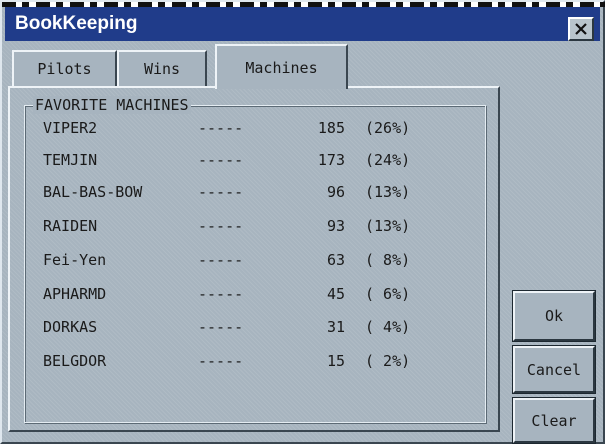  I want to click on machine-name: DORKAS, so click(70, 327).